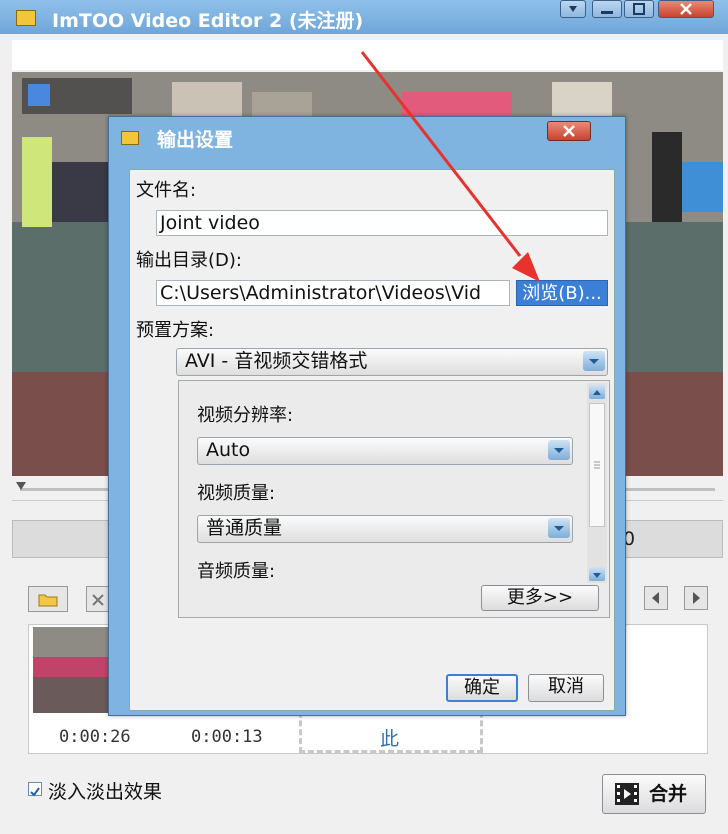  I want to click on annotation-arrow, so click(450, 166).